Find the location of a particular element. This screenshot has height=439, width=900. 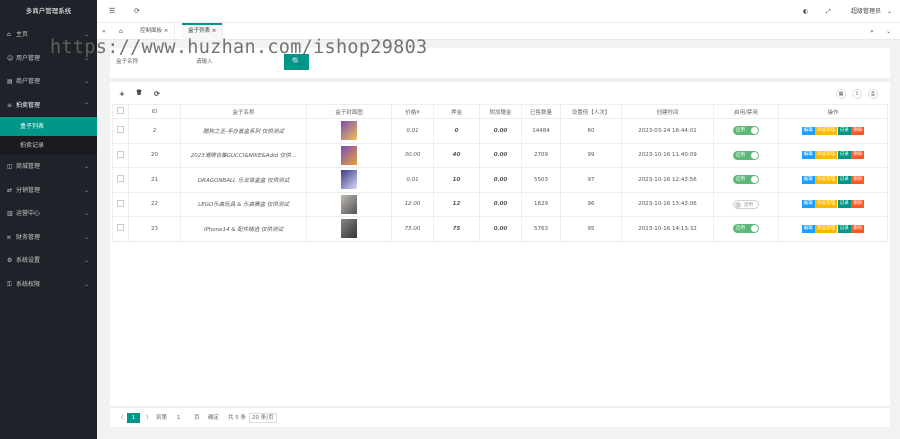

column-header: 创建时间 is located at coordinates (667, 111).